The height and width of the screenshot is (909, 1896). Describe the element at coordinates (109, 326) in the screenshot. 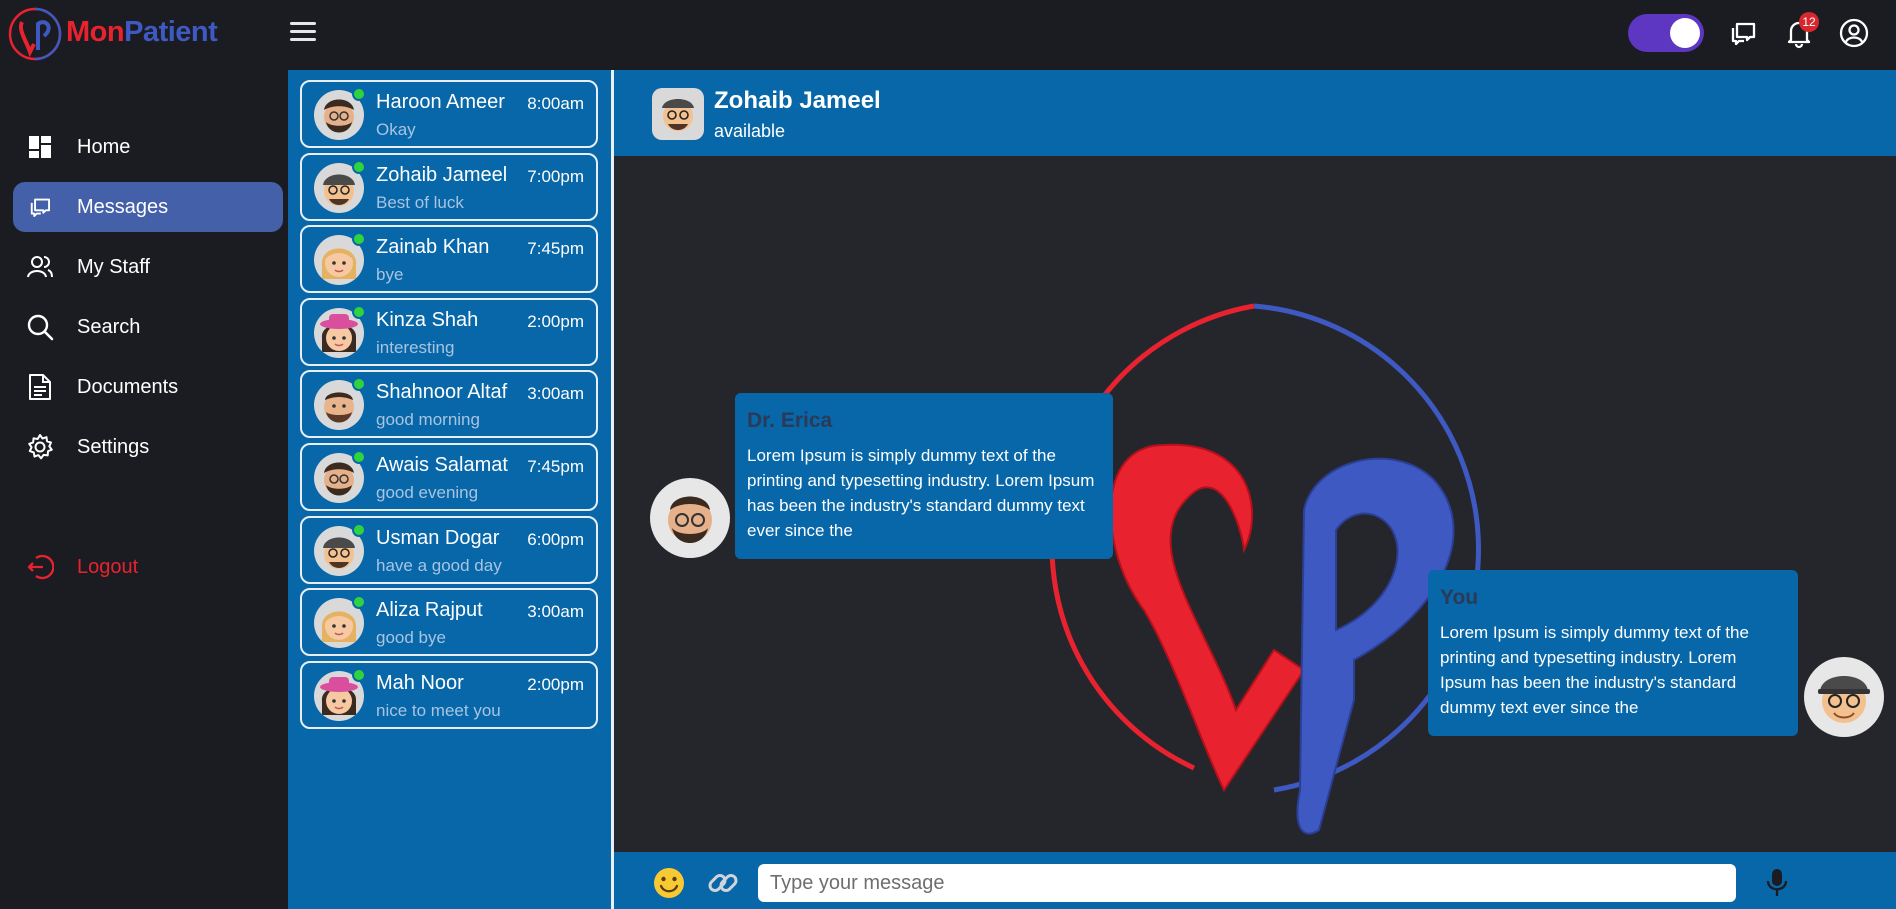

I see `sidebar-item-label: Search` at that location.